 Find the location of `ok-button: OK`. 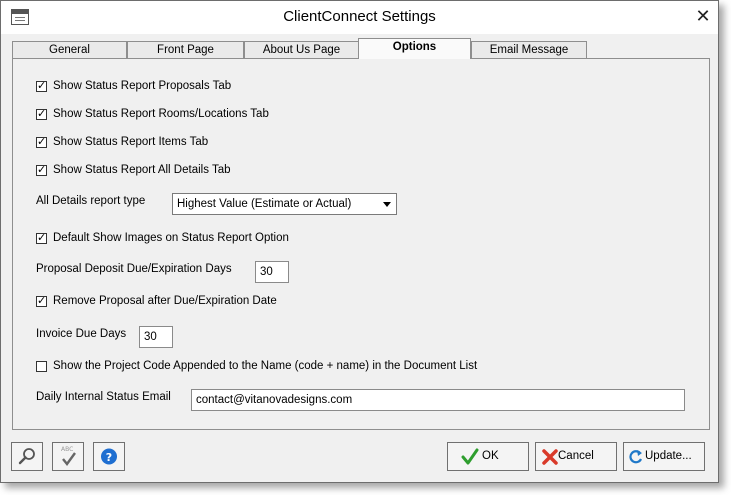

ok-button: OK is located at coordinates (488, 456).